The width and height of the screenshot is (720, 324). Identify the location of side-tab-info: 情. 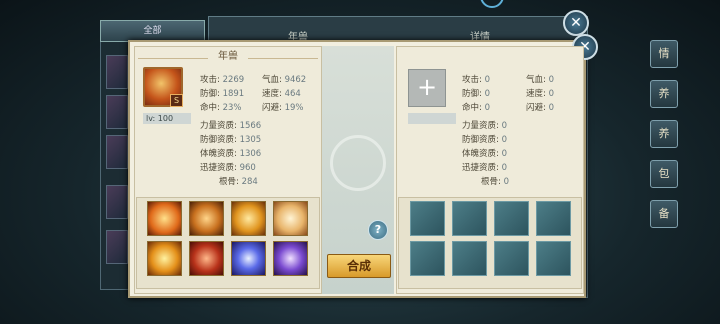
(664, 54).